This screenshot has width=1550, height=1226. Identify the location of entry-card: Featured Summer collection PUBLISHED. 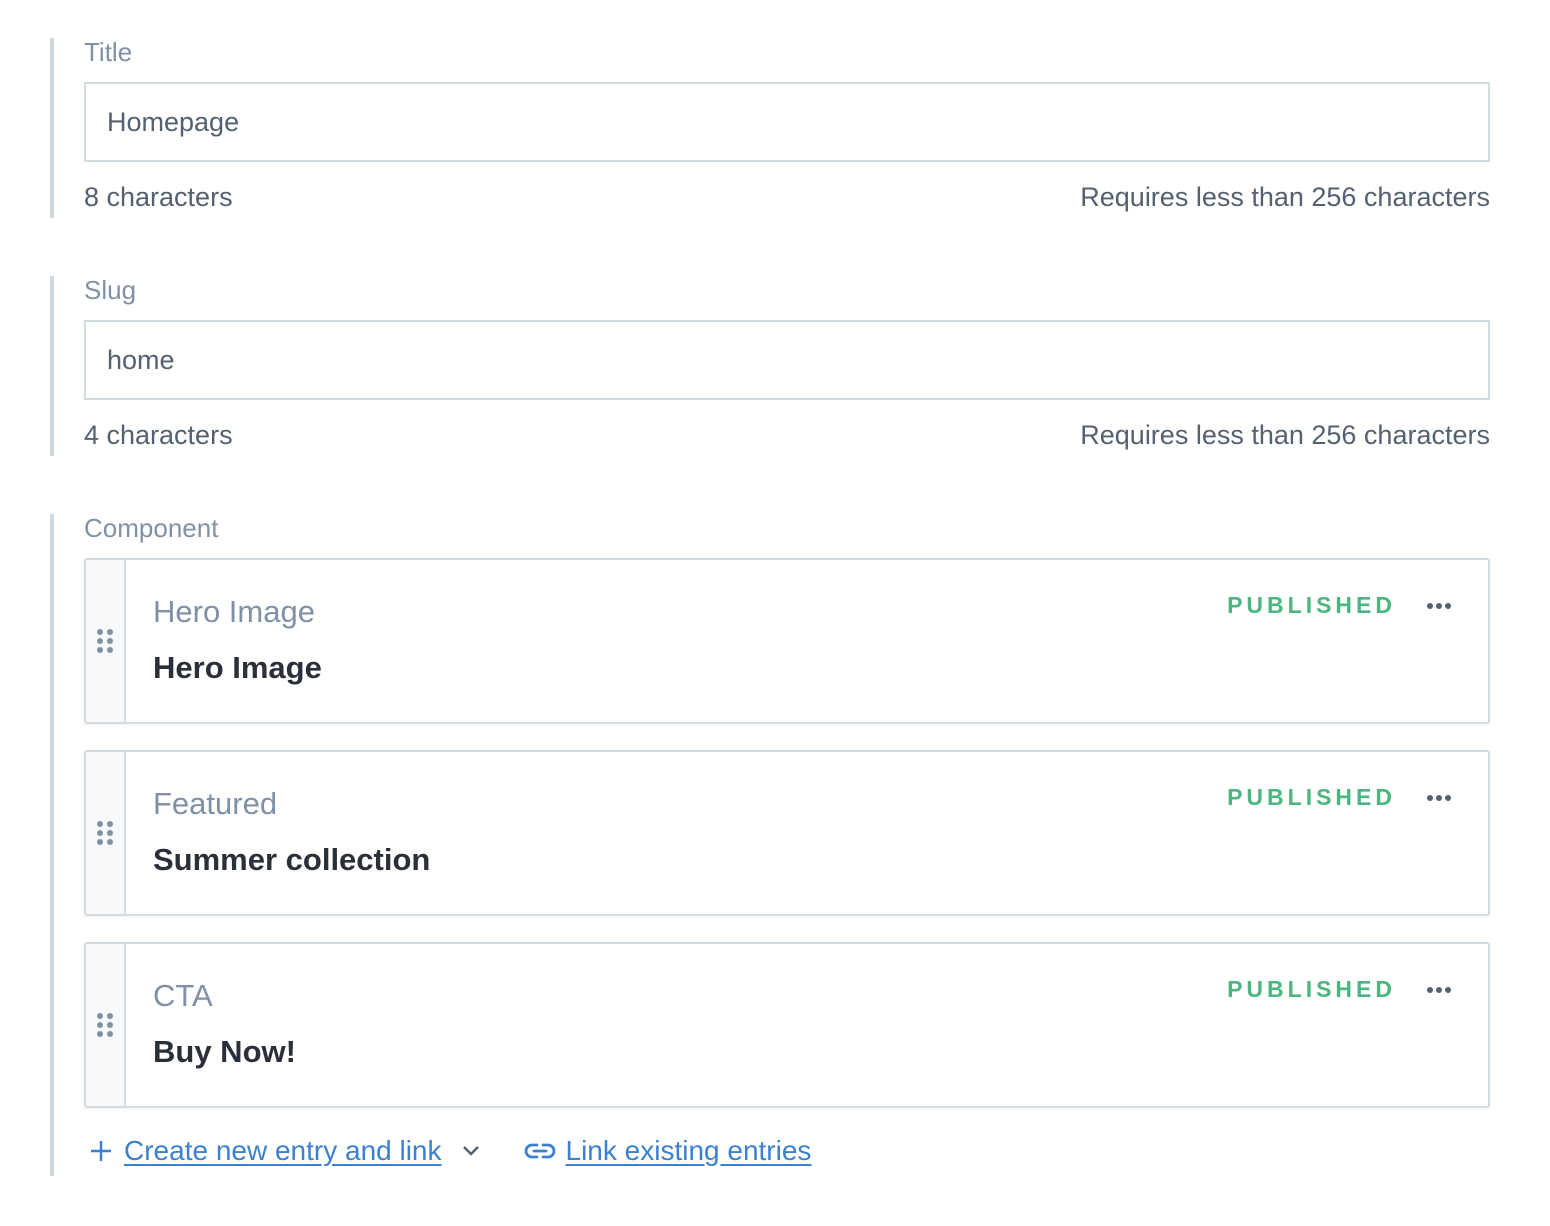
(787, 833).